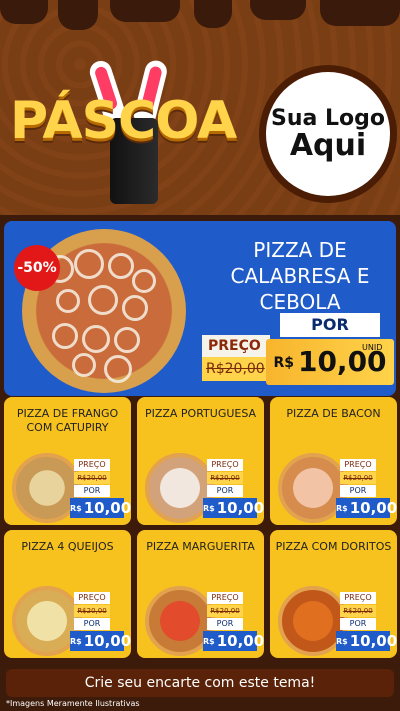  I want to click on discount-badge: -50%, so click(37, 268).